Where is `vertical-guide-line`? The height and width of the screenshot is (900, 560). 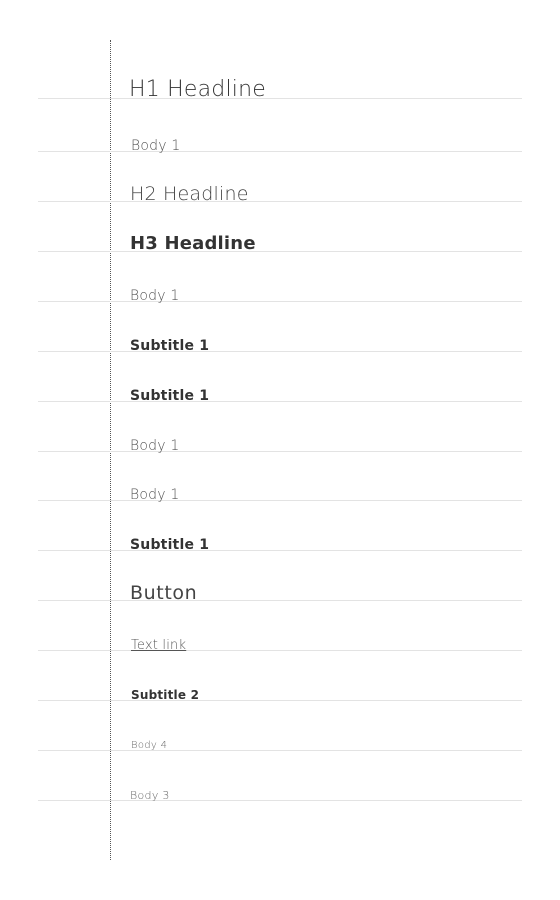 vertical-guide-line is located at coordinates (110, 450).